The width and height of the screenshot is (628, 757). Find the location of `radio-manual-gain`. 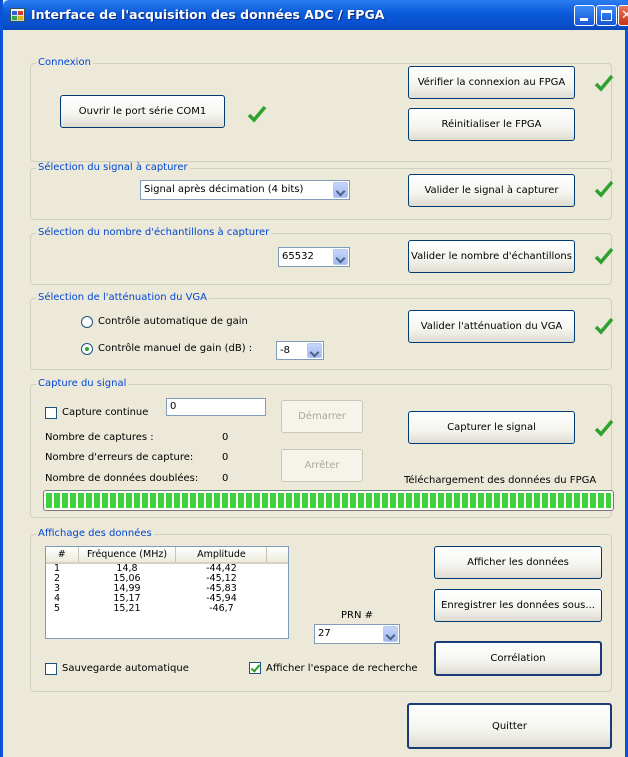

radio-manual-gain is located at coordinates (87, 349).